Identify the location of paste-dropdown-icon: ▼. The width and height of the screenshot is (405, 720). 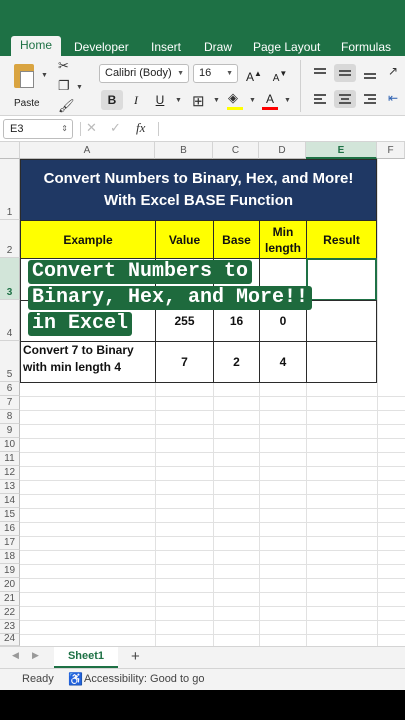
(44, 75).